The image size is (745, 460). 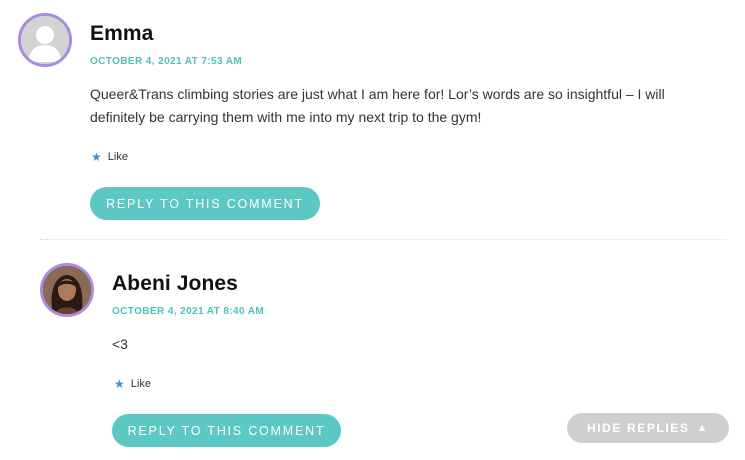 I want to click on comment-author: Emma, so click(x=121, y=34).